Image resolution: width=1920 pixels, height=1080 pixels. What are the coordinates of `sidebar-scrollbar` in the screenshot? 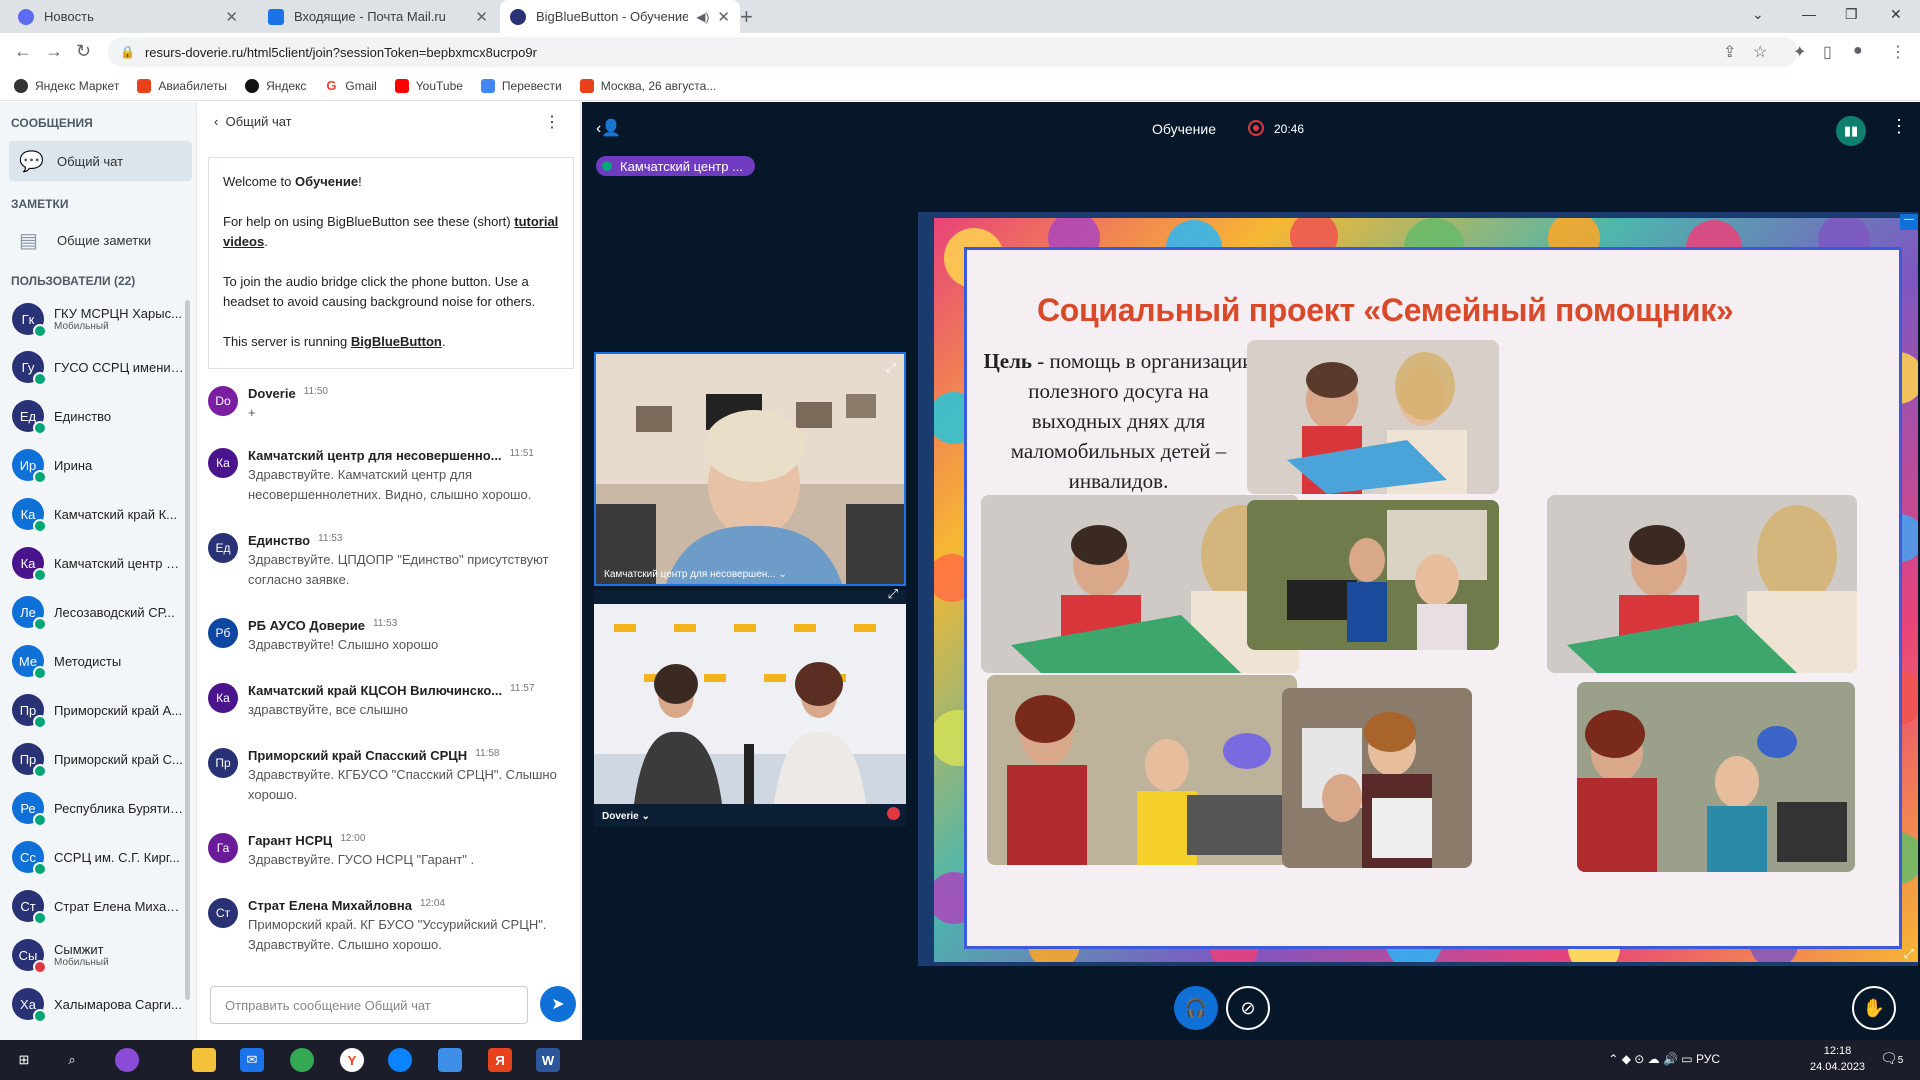 It's located at (187, 650).